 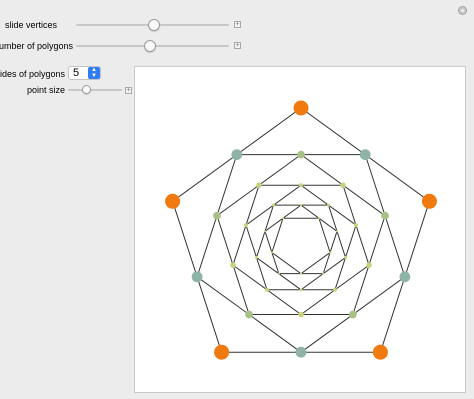 What do you see at coordinates (32, 74) in the screenshot?
I see `sides-of-polygons-label: sides of polygons` at bounding box center [32, 74].